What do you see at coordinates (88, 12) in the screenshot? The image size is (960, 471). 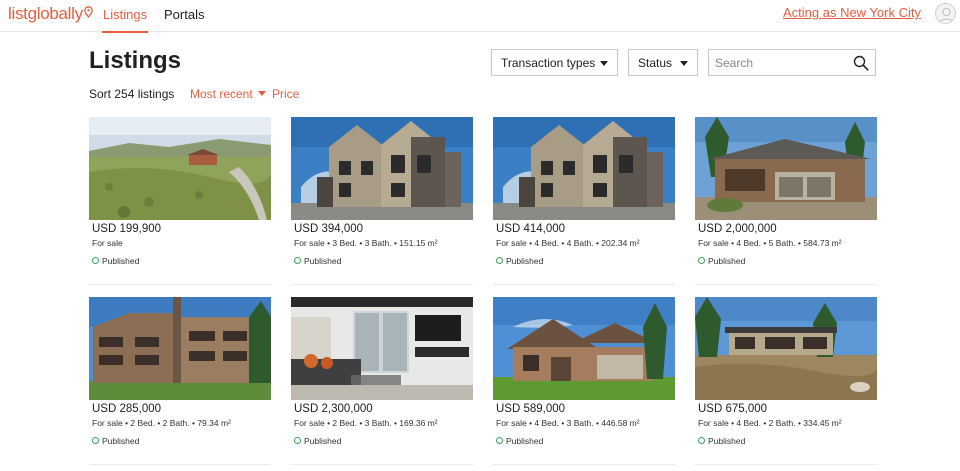 I see `location-pin-icon` at bounding box center [88, 12].